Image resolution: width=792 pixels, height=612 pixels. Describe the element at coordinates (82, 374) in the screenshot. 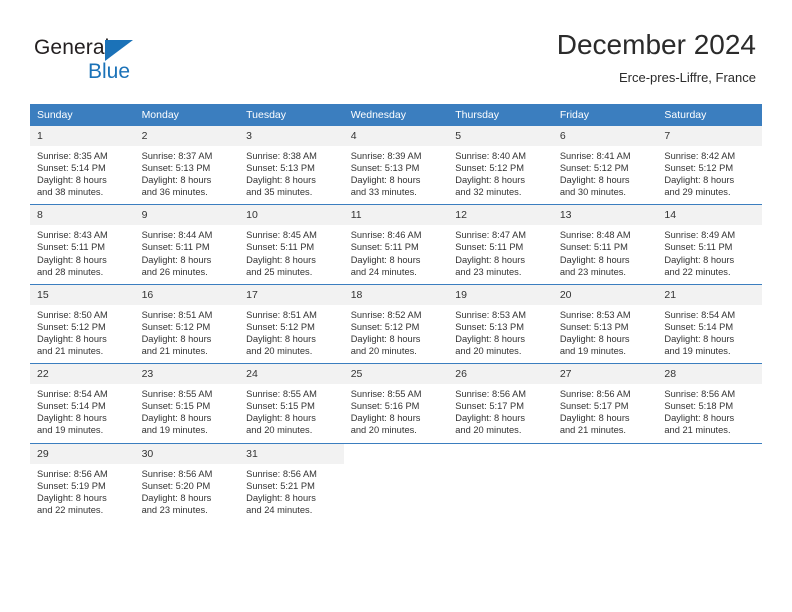

I see `day-number: 22` at that location.